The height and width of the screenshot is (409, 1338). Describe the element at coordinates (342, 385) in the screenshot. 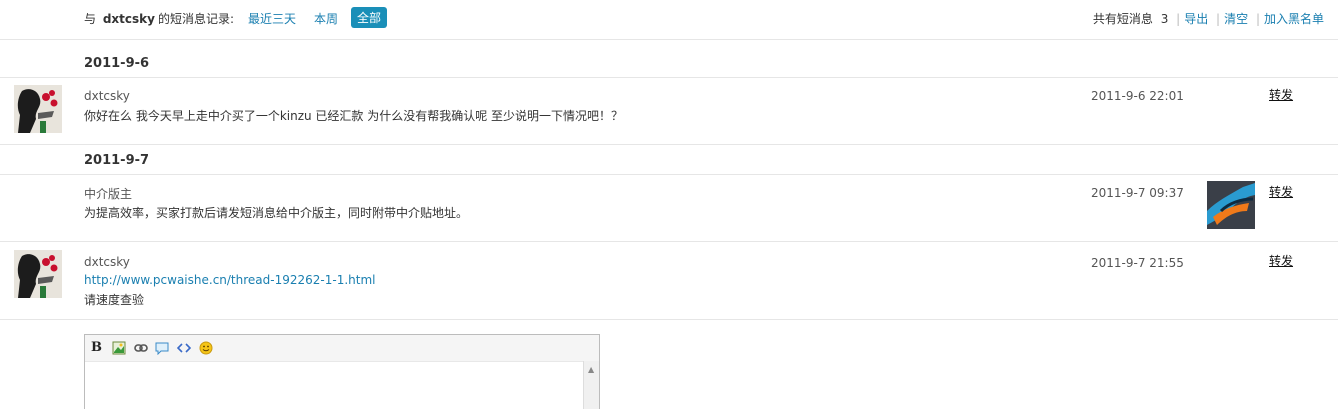

I see `message-input` at that location.